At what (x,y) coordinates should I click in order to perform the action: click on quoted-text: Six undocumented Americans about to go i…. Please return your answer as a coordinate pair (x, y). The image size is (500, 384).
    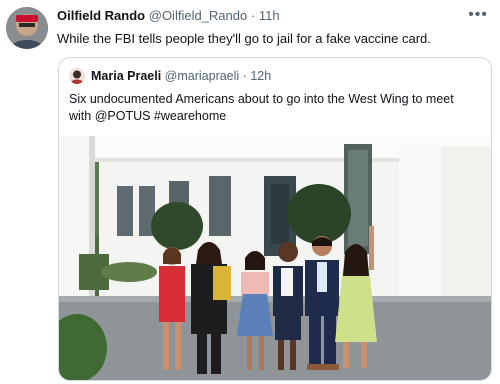
    Looking at the image, I should click on (274, 108).